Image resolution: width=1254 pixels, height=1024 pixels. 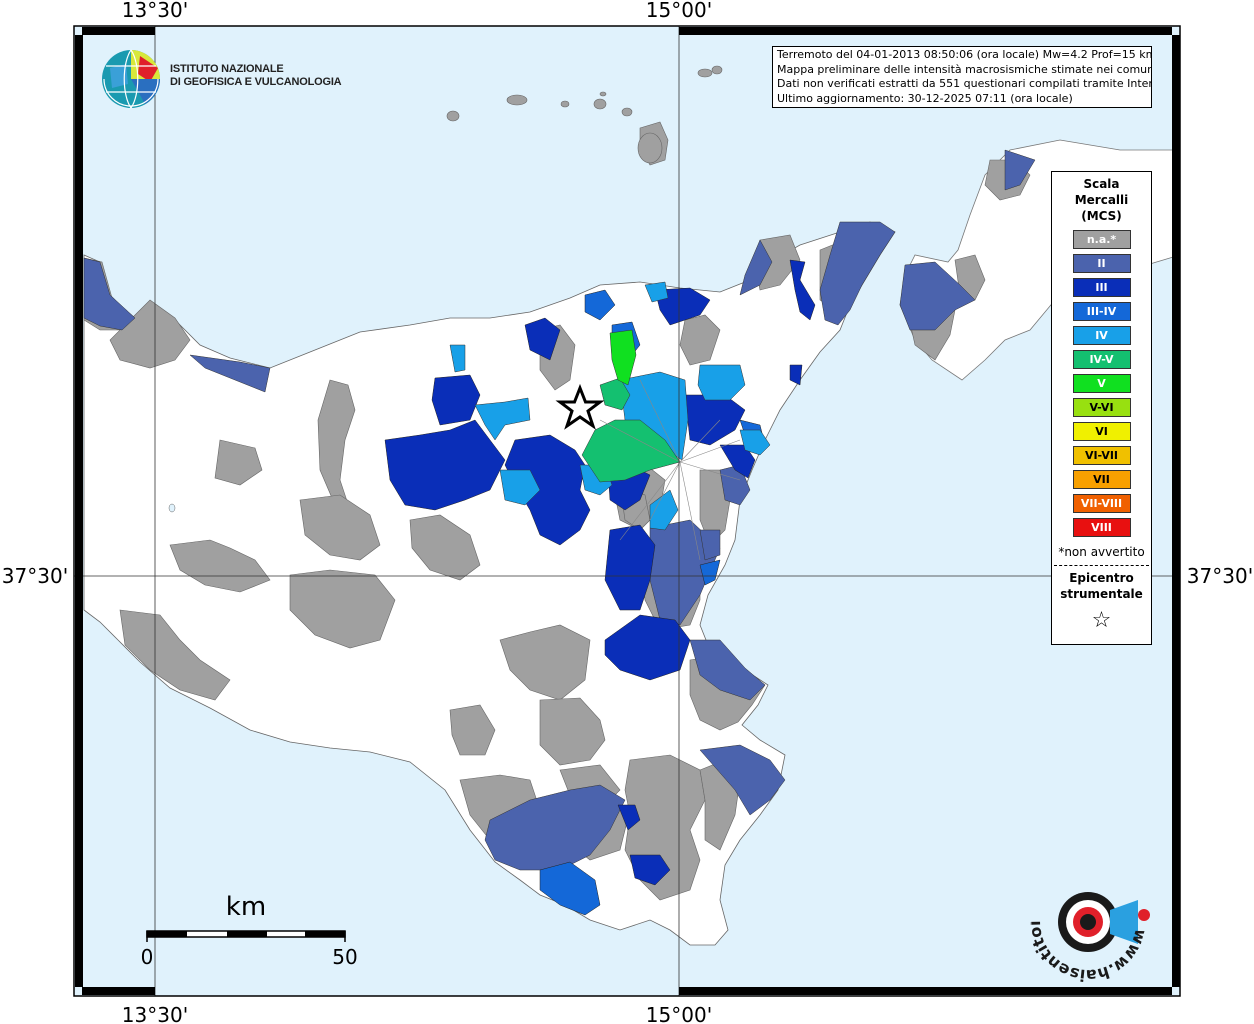 I want to click on legend-epicentre-line1: Epicentro, so click(x=1101, y=578).